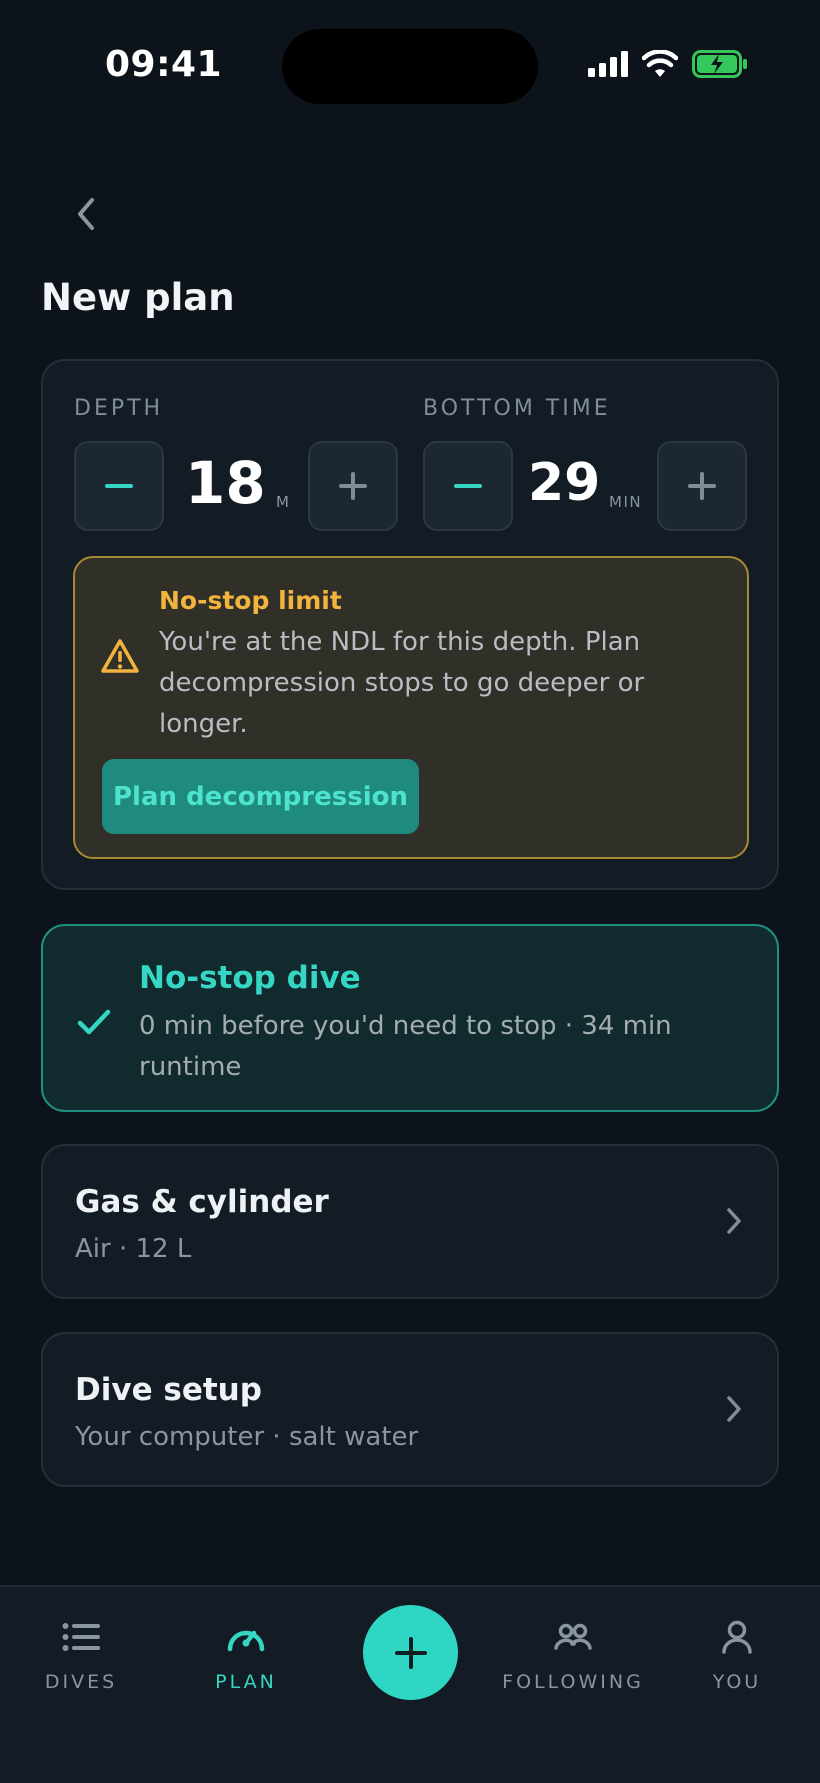 The width and height of the screenshot is (820, 1783). Describe the element at coordinates (133, 1249) in the screenshot. I see `gas-subtitle: Air · 12 L` at that location.